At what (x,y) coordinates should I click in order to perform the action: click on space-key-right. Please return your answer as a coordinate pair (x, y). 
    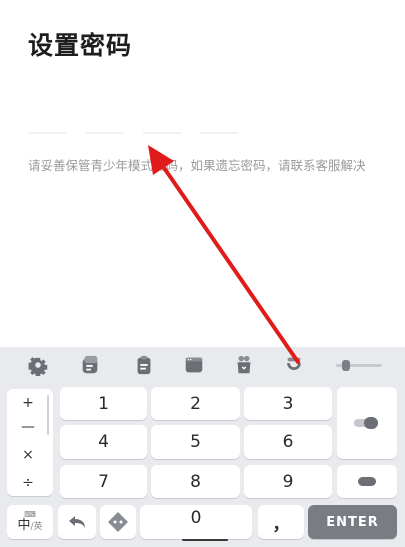
    Looking at the image, I should click on (367, 481).